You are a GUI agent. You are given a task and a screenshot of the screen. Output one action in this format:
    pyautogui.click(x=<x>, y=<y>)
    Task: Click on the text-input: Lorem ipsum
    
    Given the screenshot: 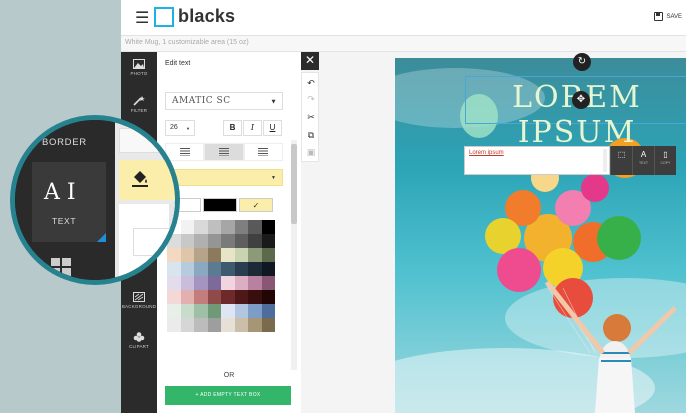 What is the action you would take?
    pyautogui.click(x=537, y=160)
    